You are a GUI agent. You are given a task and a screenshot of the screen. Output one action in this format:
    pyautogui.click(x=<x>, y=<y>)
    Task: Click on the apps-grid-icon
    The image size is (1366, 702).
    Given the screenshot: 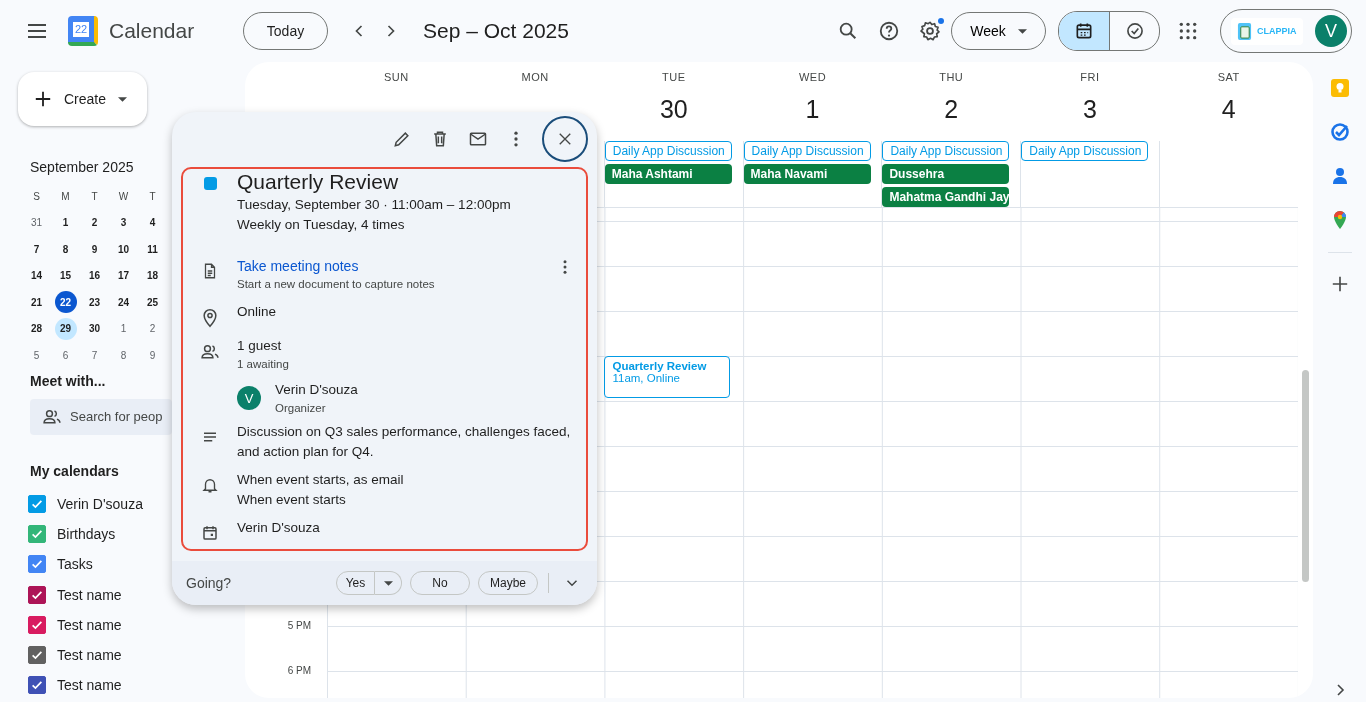 What is the action you would take?
    pyautogui.click(x=1188, y=31)
    